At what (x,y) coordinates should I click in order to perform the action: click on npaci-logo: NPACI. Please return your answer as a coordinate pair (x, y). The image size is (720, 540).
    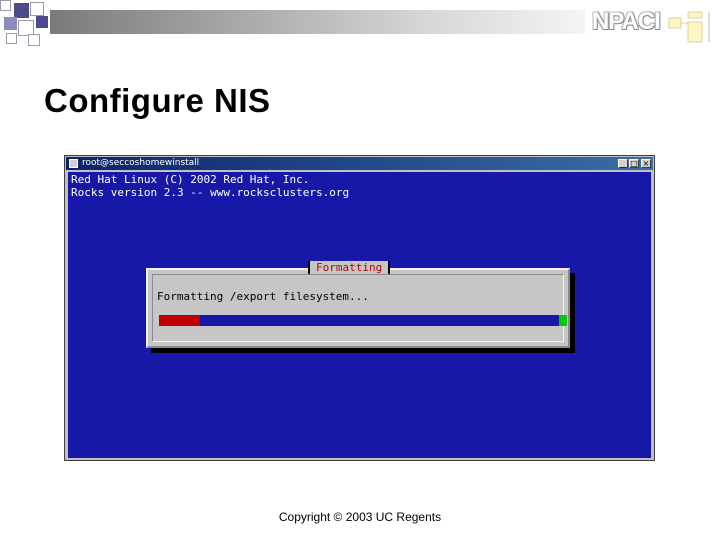
    Looking at the image, I should click on (626, 21).